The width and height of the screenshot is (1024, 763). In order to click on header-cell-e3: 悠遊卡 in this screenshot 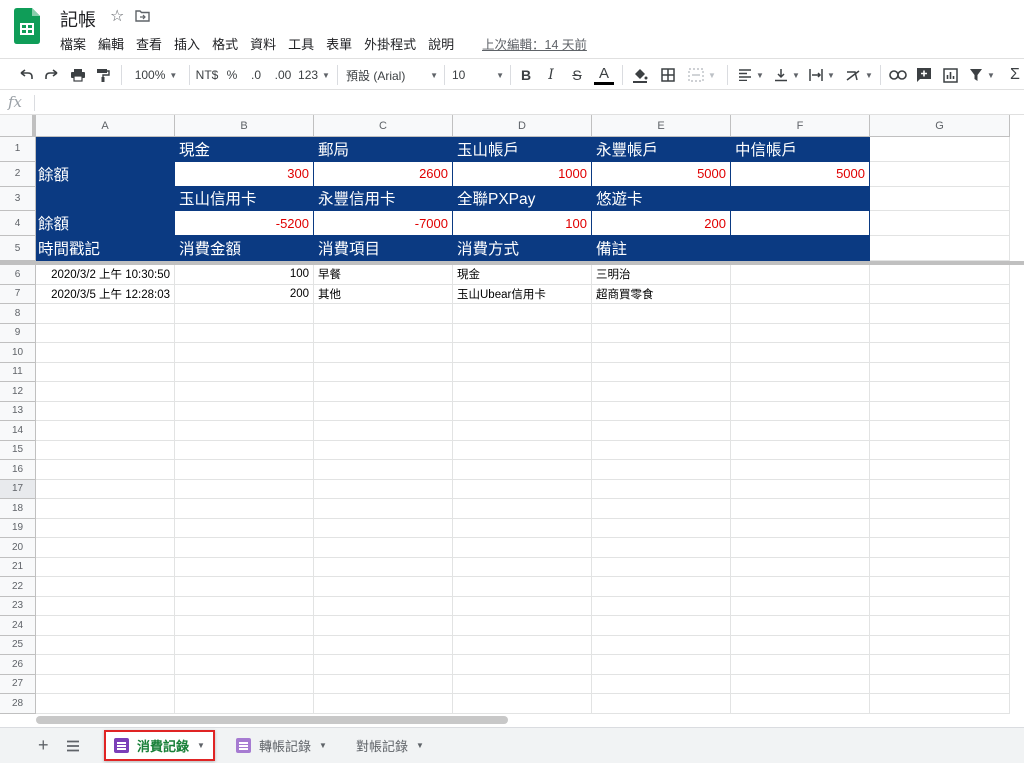, I will do `click(661, 199)`.